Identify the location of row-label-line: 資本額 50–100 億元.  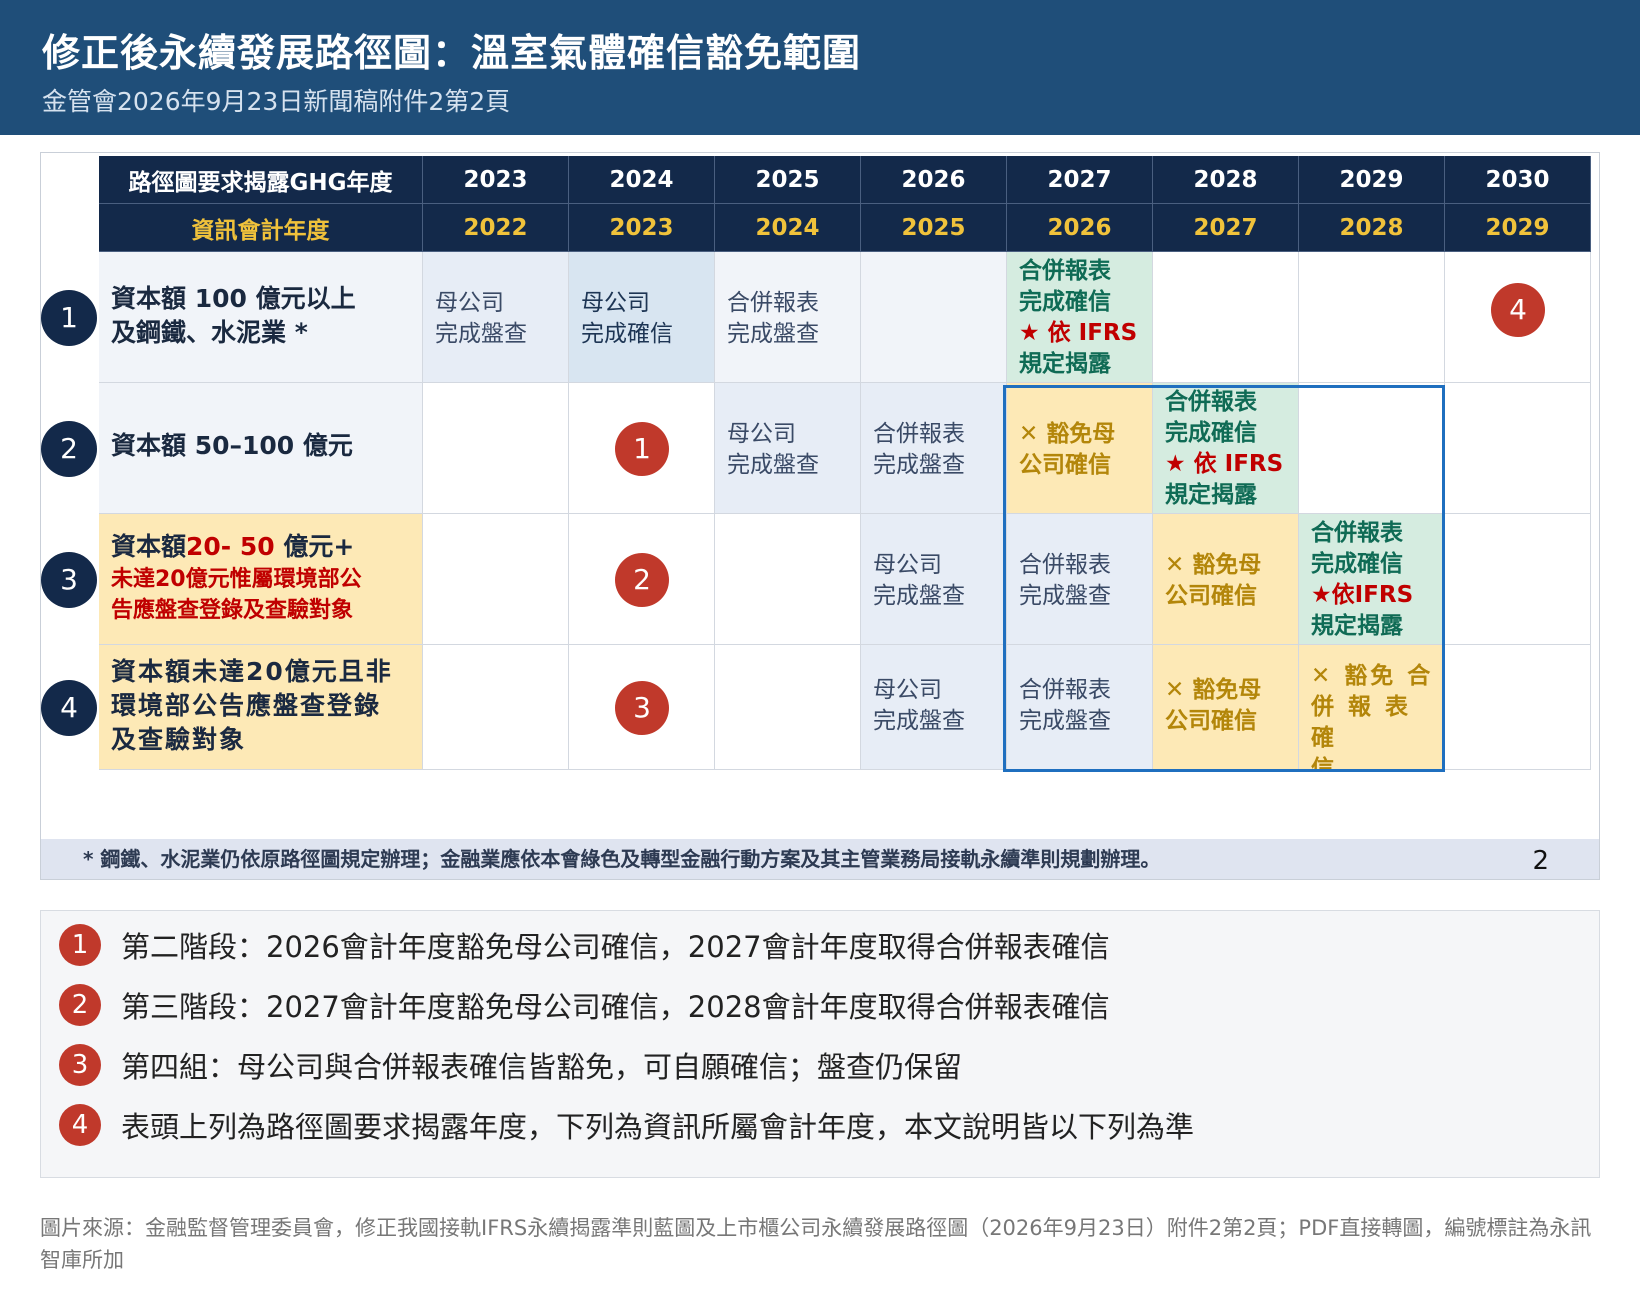
(232, 445).